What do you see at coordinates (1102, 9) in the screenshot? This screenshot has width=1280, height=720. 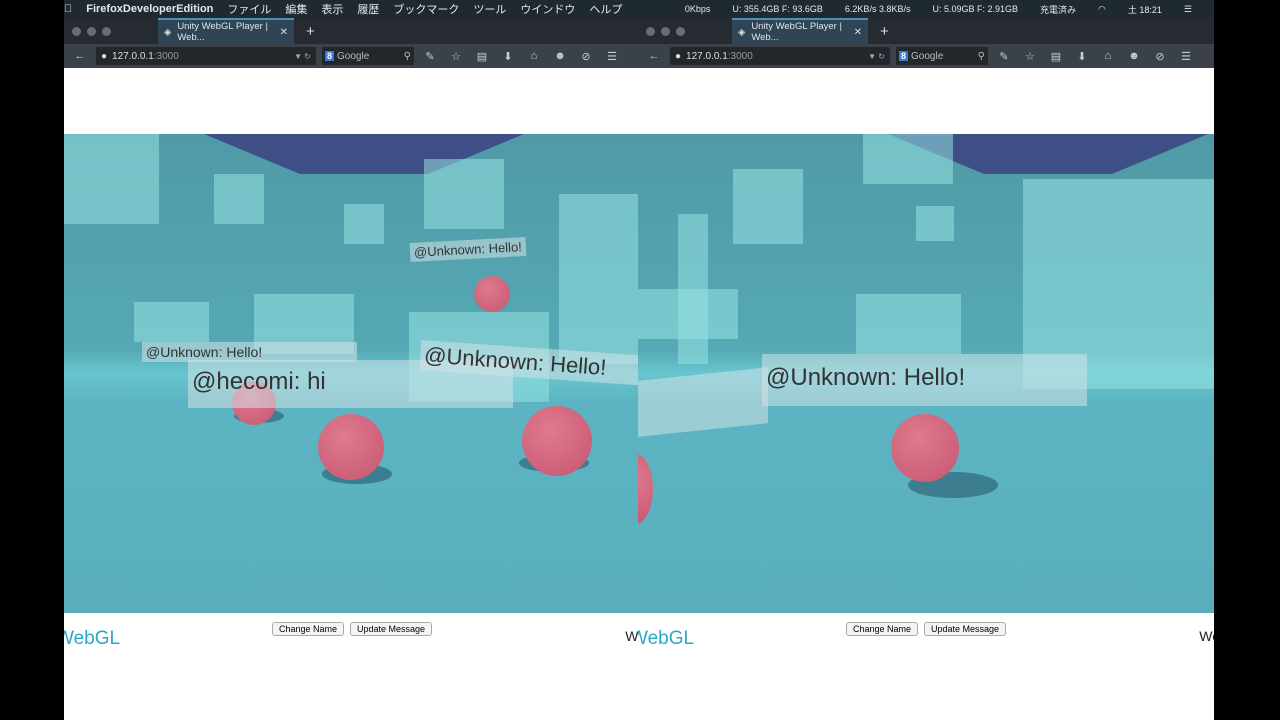 I see `wifi-icon: ◠` at bounding box center [1102, 9].